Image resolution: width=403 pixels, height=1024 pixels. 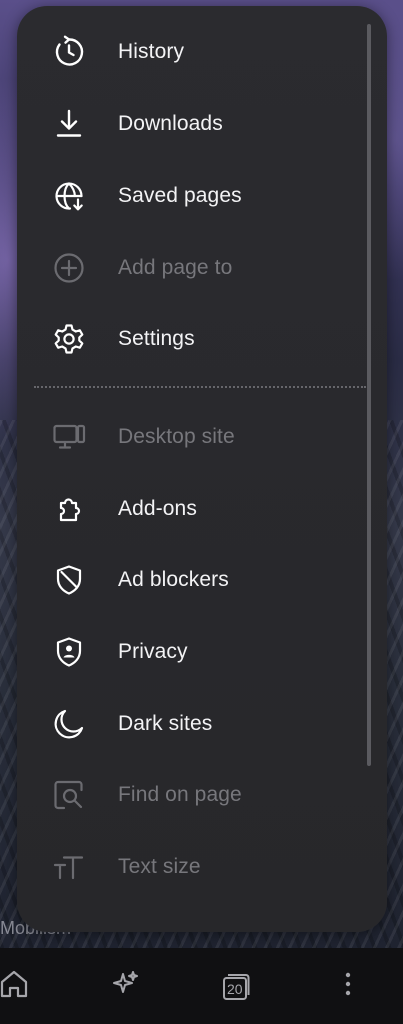 I want to click on puzzle-icon, so click(x=69, y=509).